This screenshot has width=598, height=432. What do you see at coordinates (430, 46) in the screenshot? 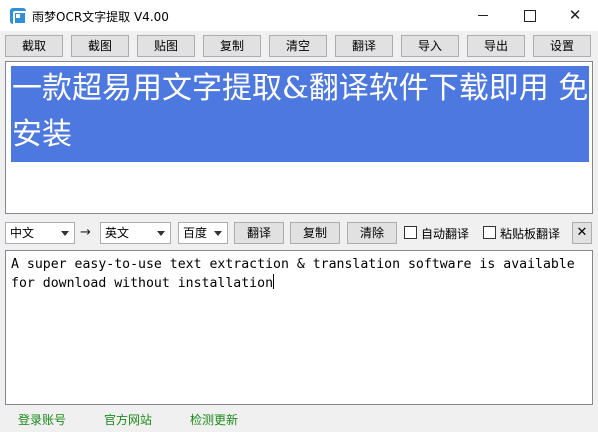
I see `import-button: 导入` at bounding box center [430, 46].